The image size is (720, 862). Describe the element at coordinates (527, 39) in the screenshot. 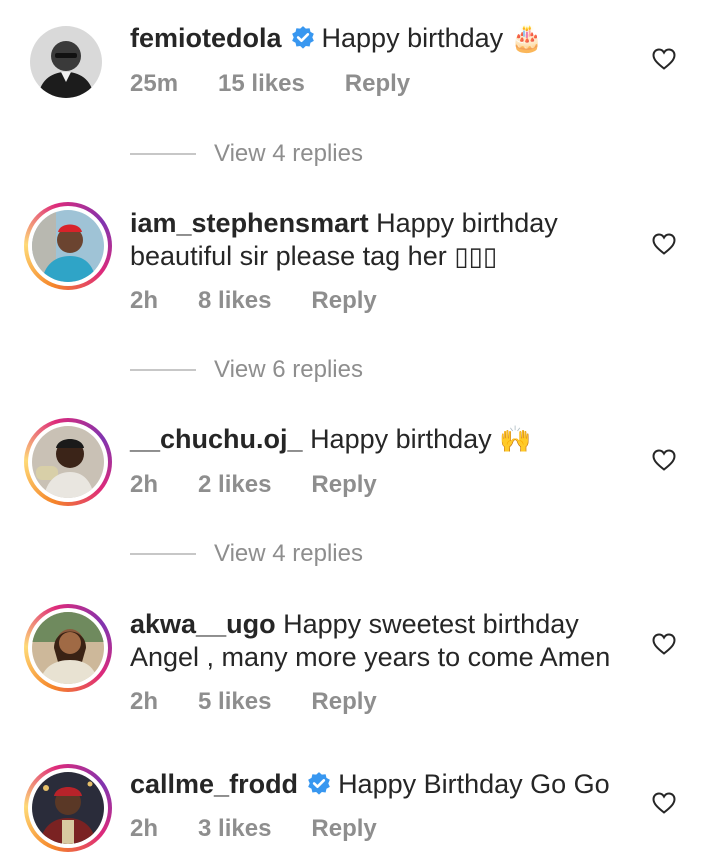

I see `comment-emoji: 🎂` at that location.